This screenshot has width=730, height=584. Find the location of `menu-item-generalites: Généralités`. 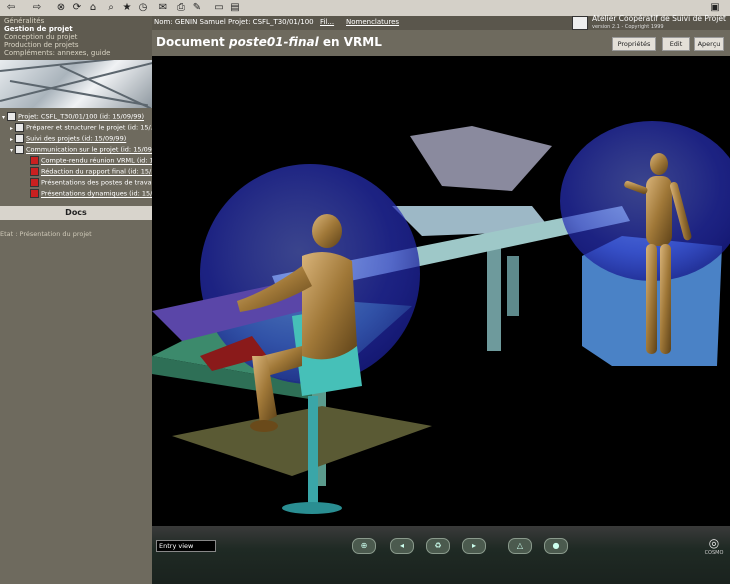

menu-item-generalites: Généralités is located at coordinates (24, 21).